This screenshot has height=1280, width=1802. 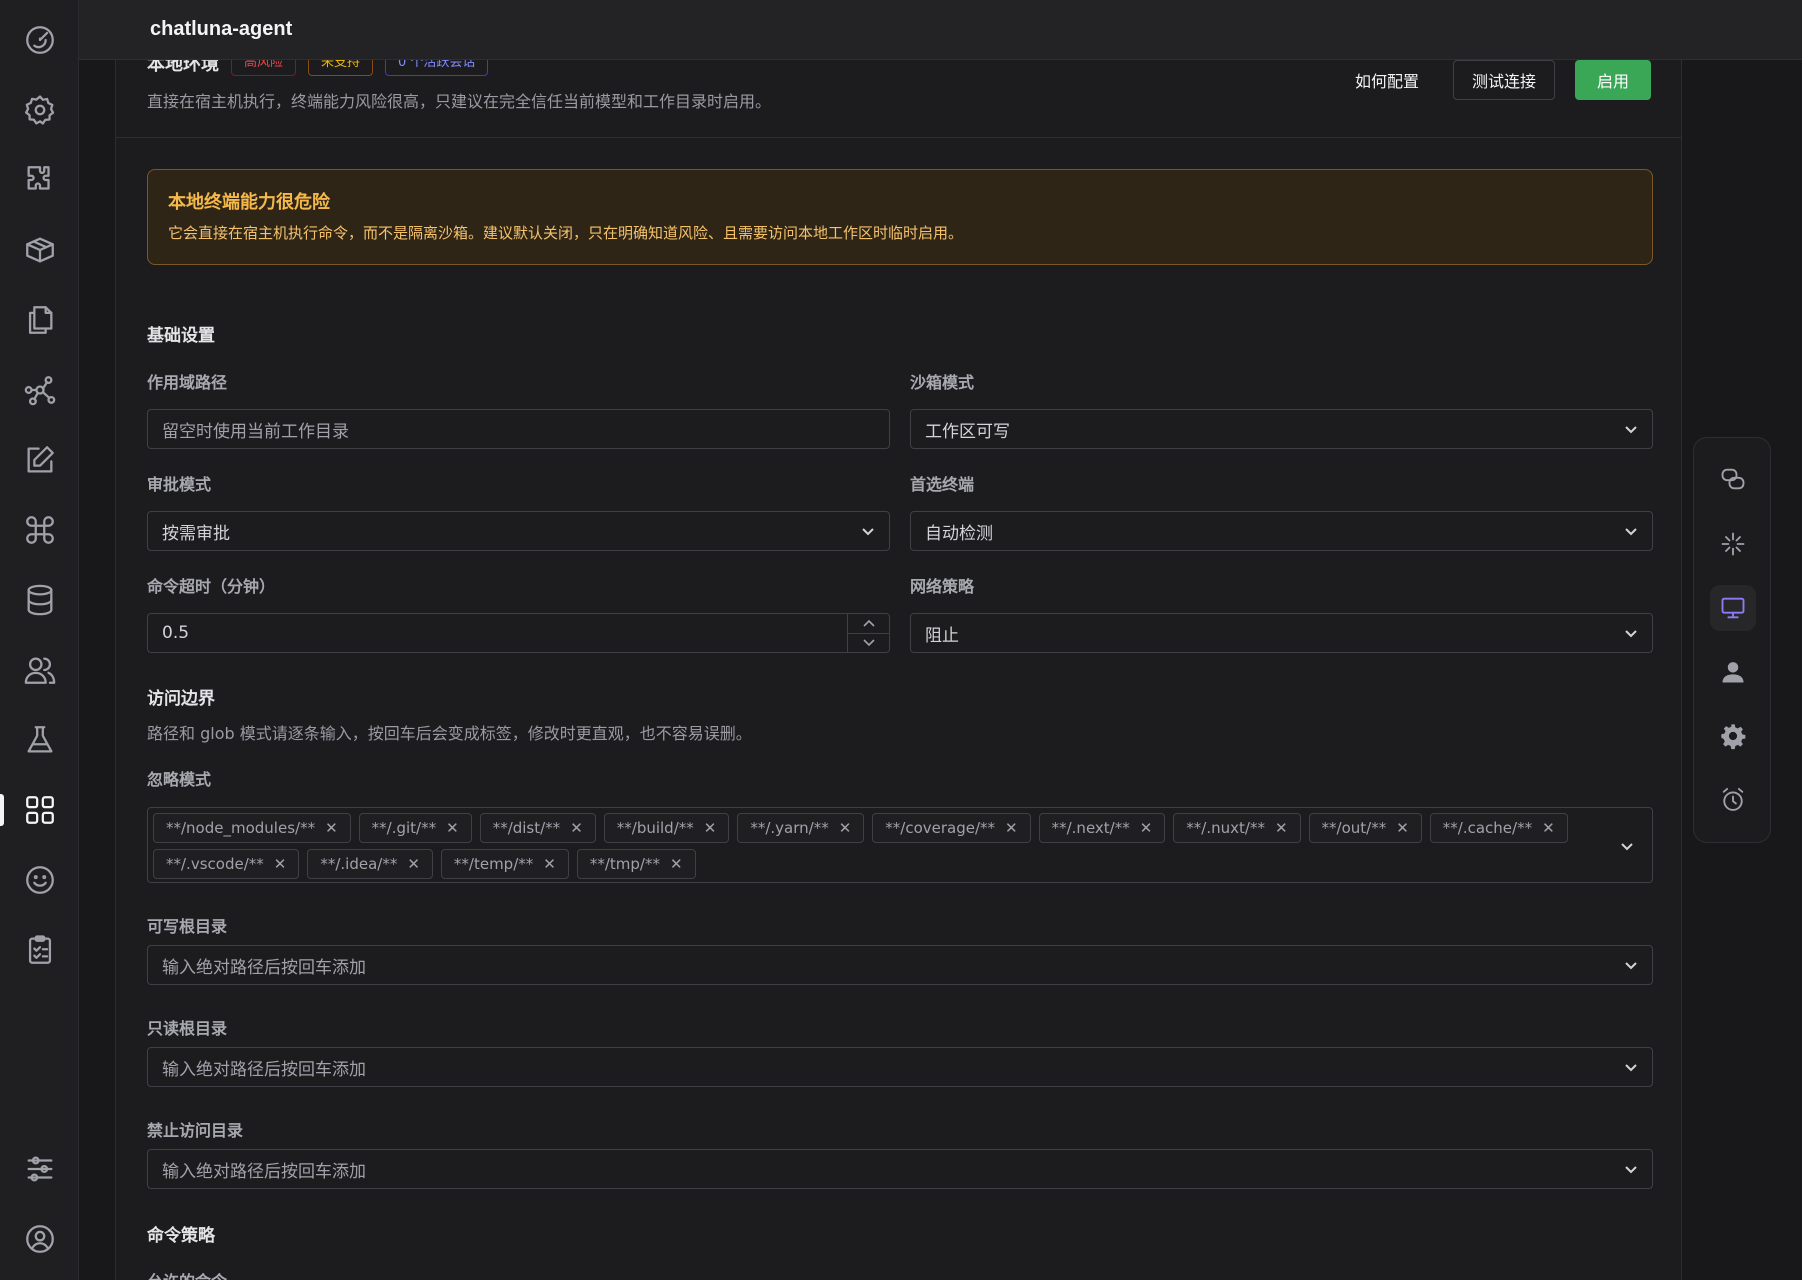 I want to click on pattern-chip: **/build/** ✕, so click(x=666, y=828).